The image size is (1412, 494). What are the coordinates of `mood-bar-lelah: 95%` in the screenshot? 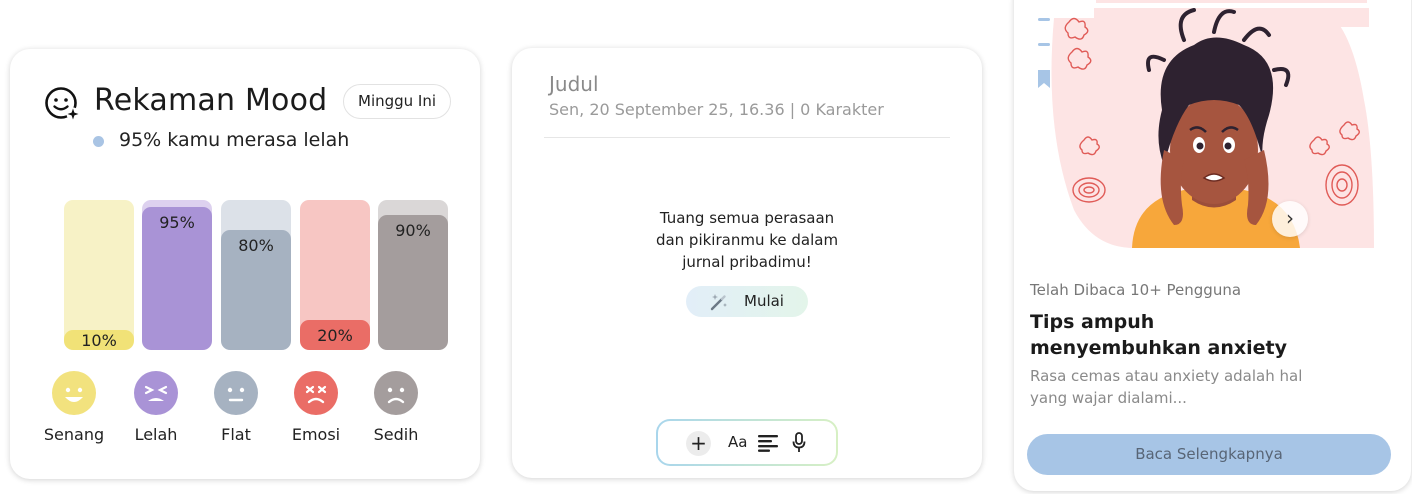 It's located at (177, 275).